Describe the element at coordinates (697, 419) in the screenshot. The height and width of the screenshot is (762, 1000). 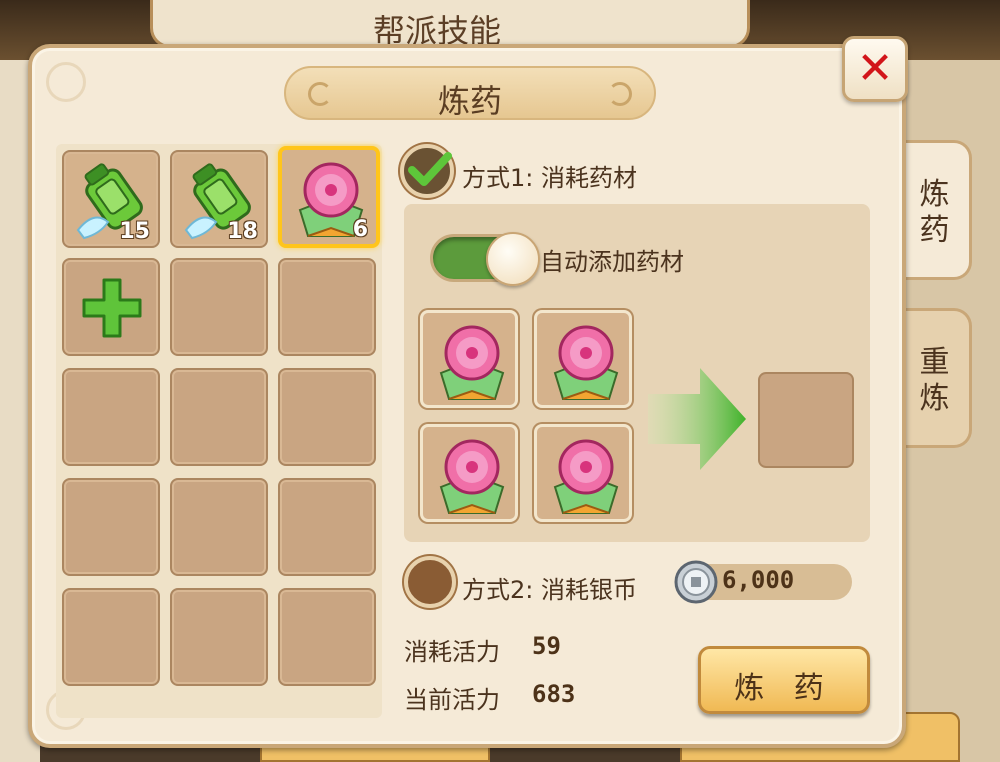
I see `arrow-right-icon` at that location.